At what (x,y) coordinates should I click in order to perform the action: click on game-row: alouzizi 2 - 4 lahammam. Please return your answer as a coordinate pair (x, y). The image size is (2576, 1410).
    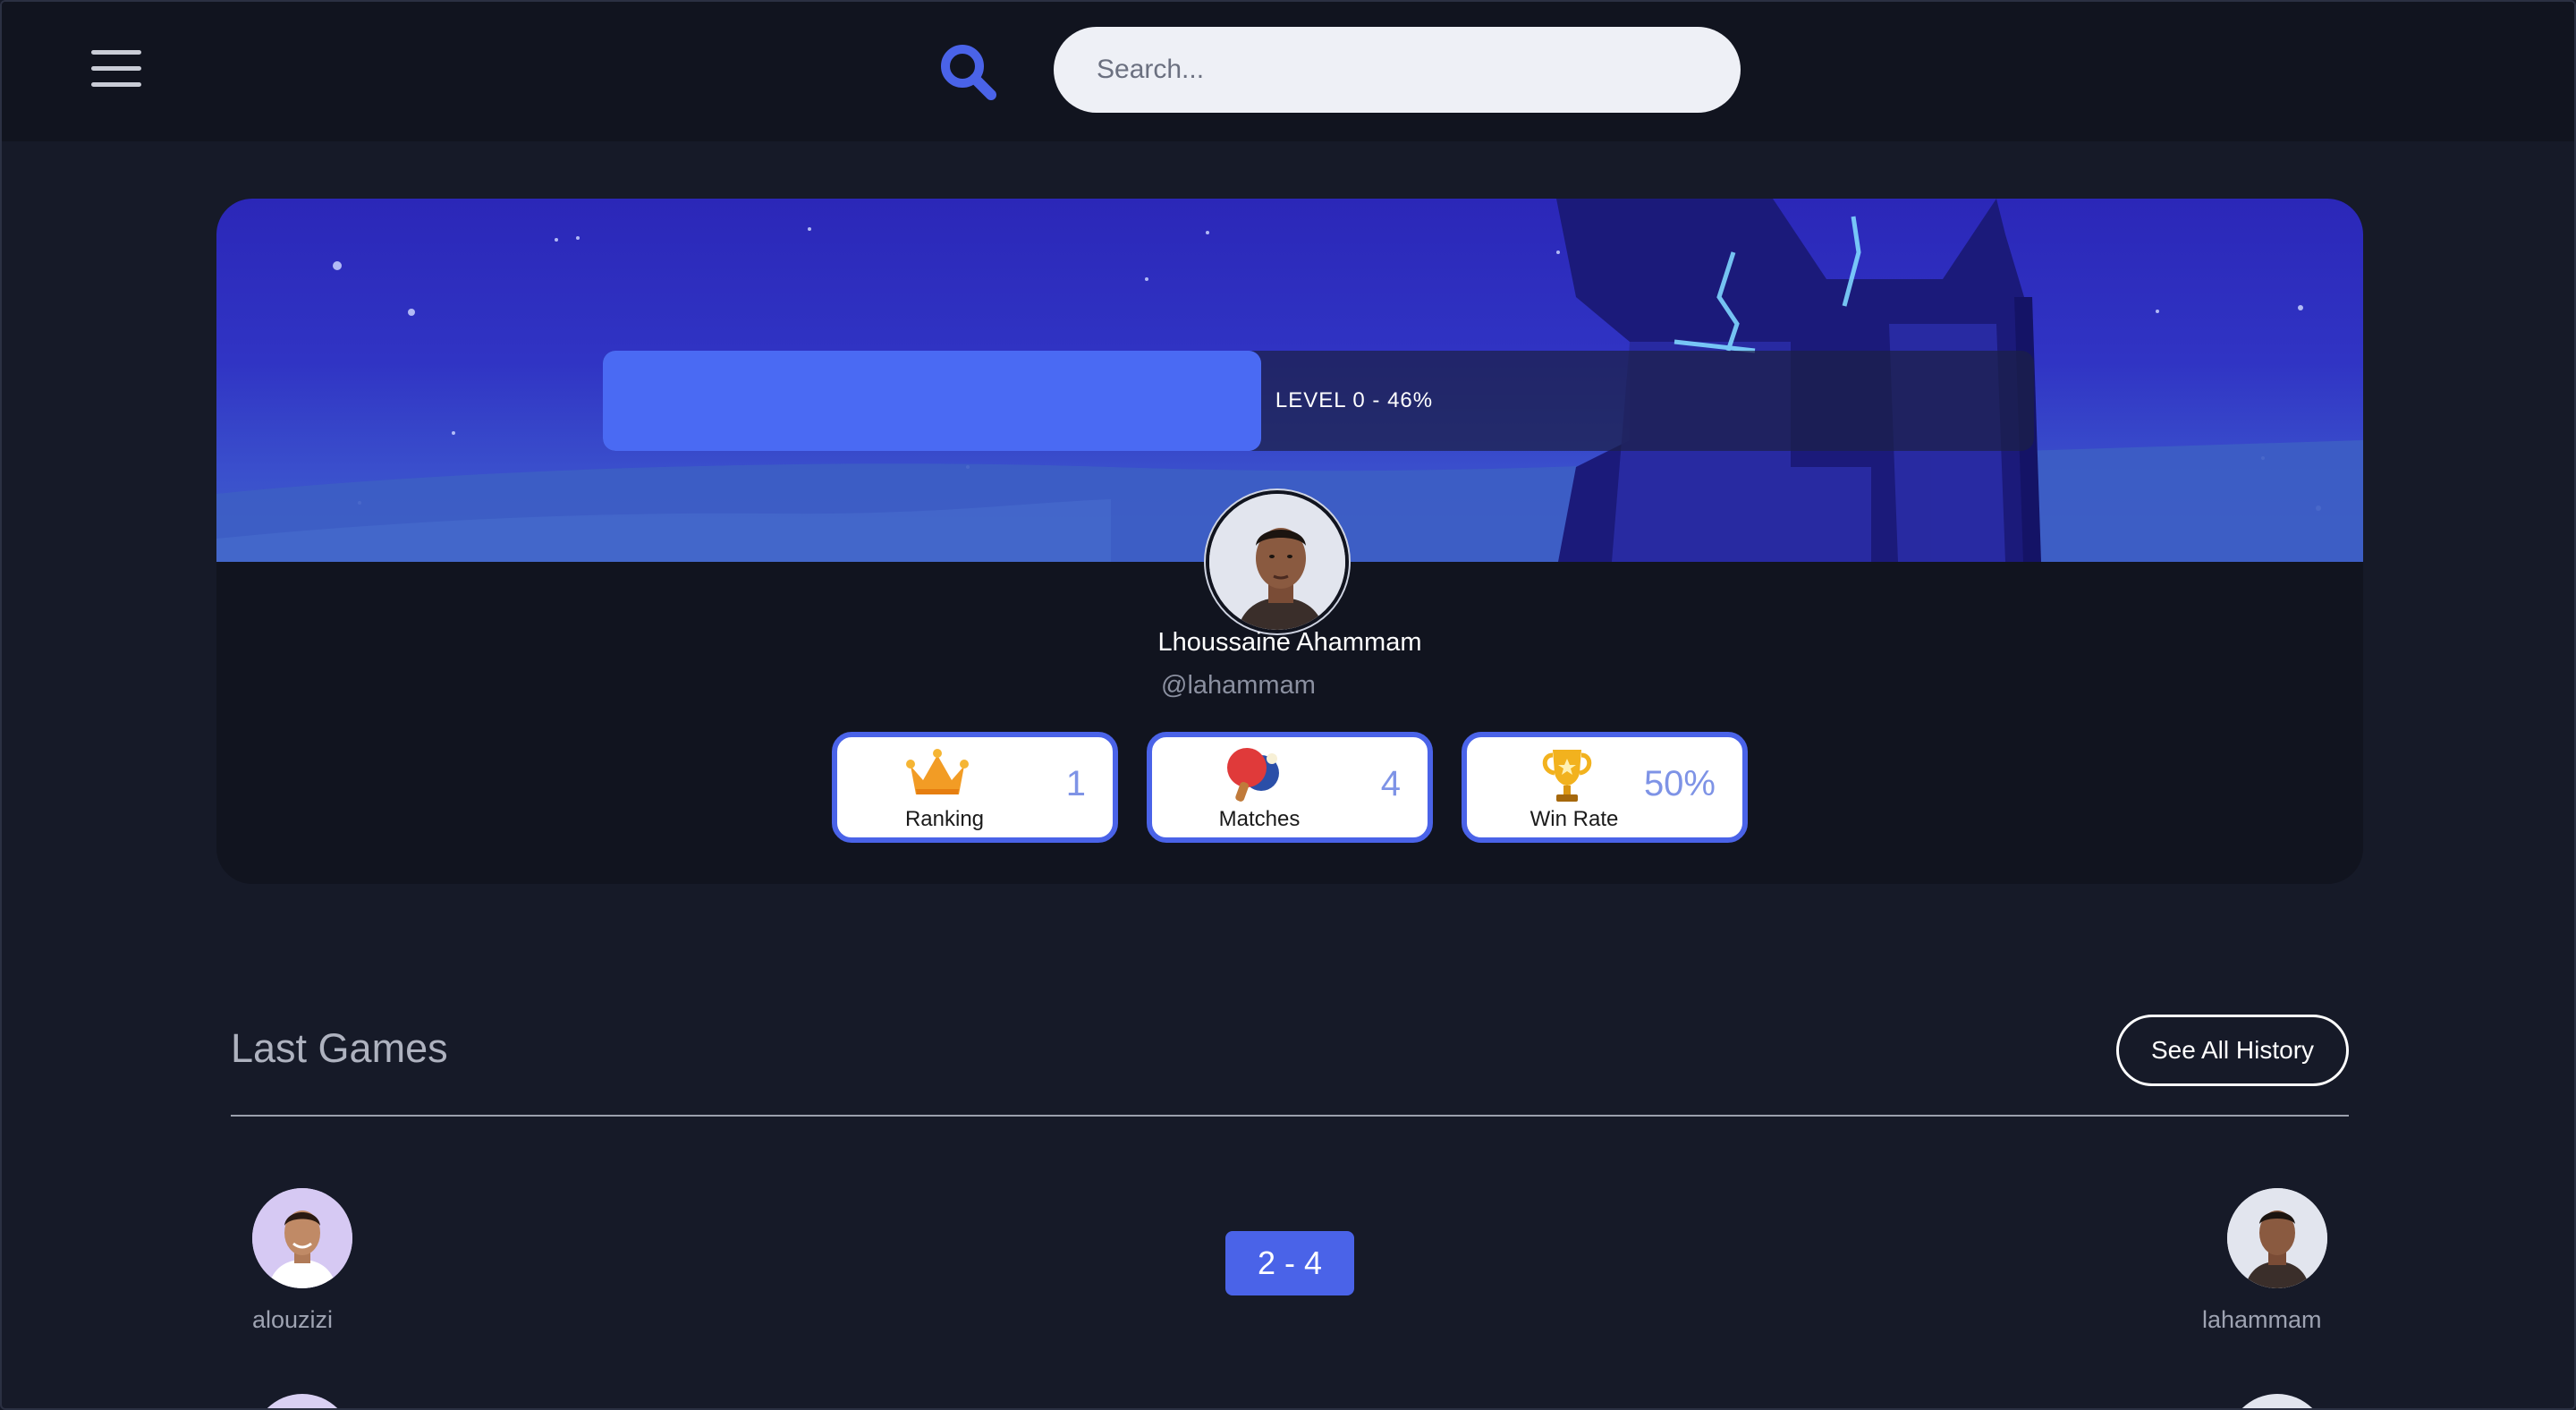
    Looking at the image, I should click on (1288, 1273).